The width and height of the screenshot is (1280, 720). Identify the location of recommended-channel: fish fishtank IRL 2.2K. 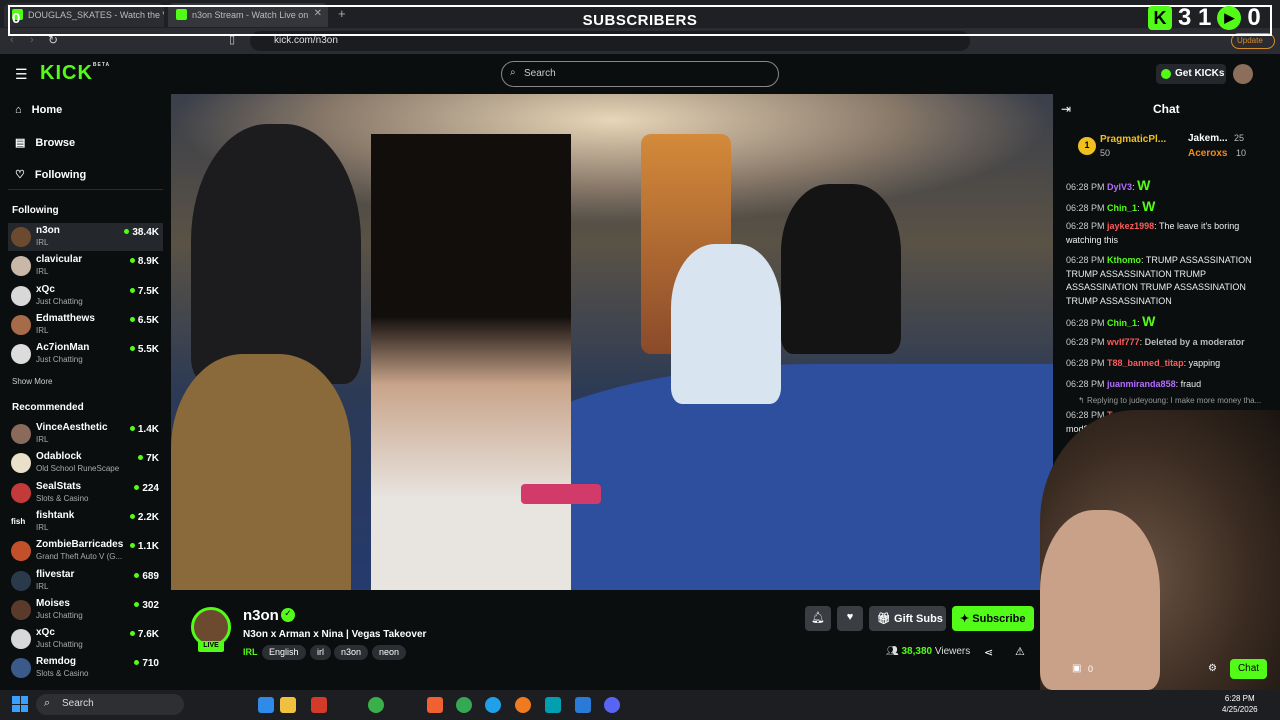
(85, 522).